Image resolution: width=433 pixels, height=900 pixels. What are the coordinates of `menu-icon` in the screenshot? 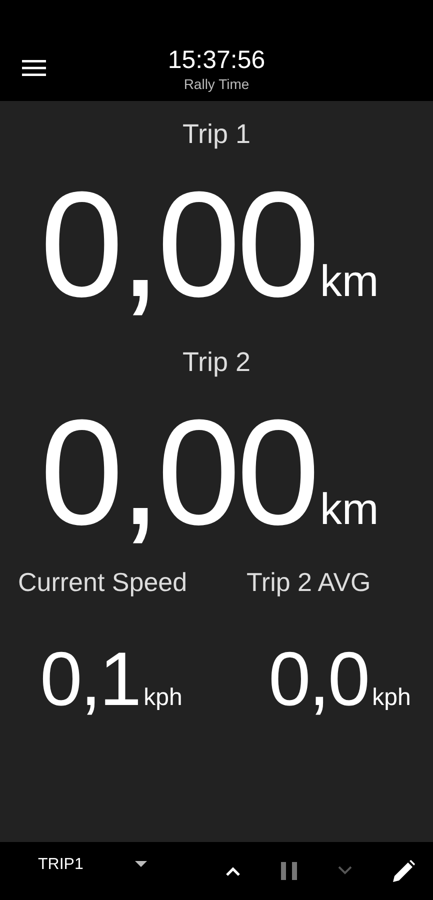 It's located at (34, 68).